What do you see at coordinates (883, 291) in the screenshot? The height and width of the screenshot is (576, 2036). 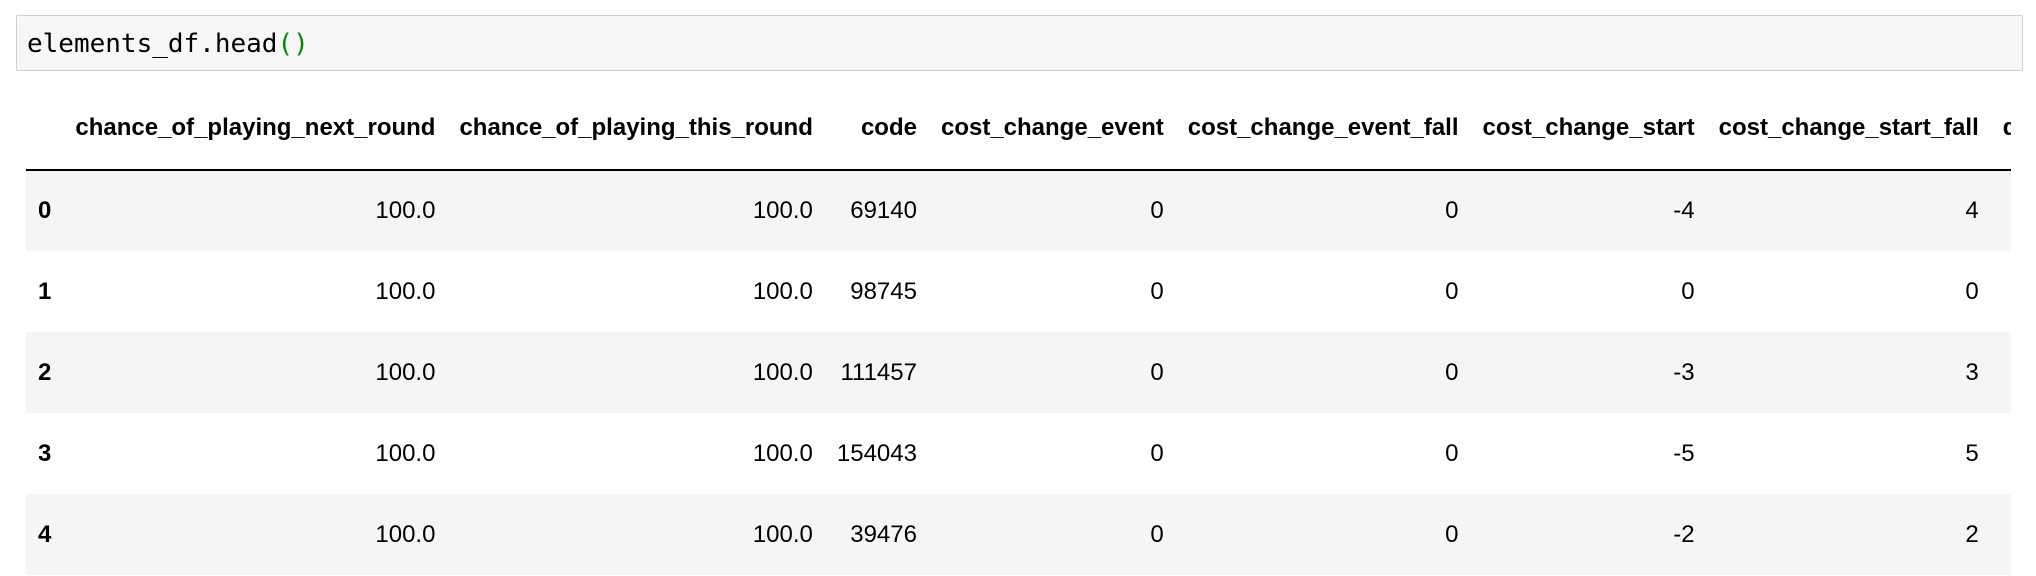 I see `table-cell: 98745` at bounding box center [883, 291].